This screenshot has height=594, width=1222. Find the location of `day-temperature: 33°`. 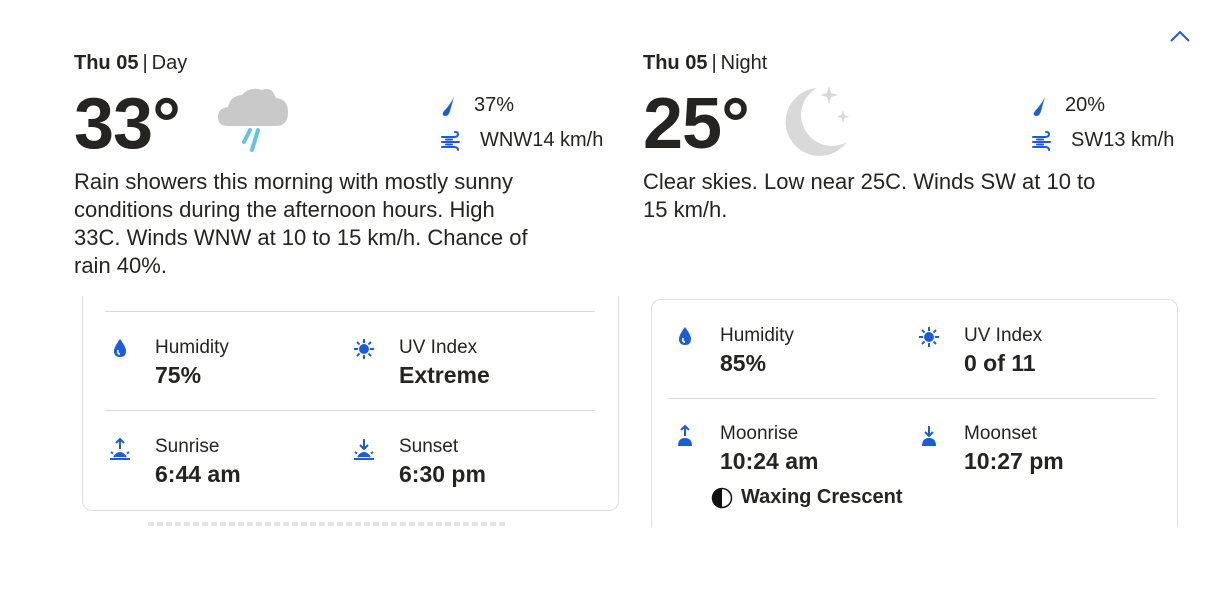

day-temperature: 33° is located at coordinates (127, 124).